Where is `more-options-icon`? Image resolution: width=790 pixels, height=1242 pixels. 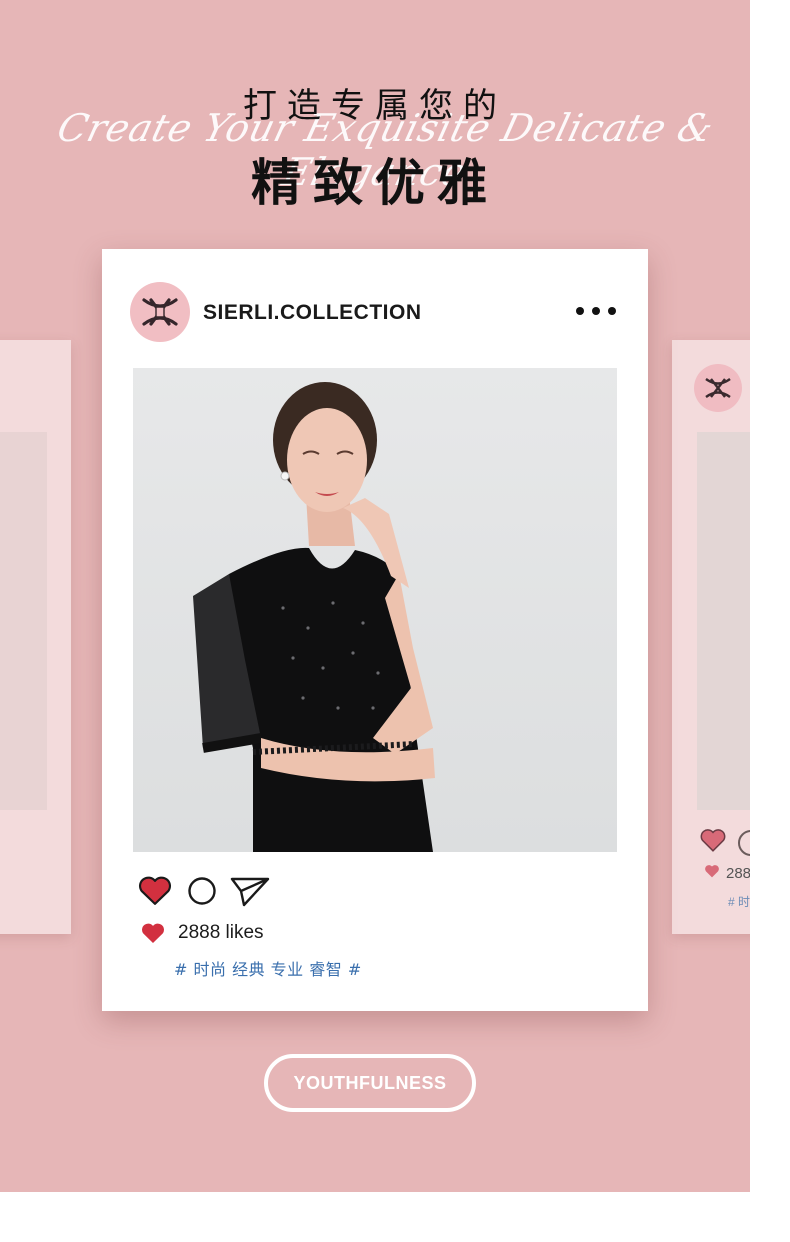
more-options-icon is located at coordinates (596, 311).